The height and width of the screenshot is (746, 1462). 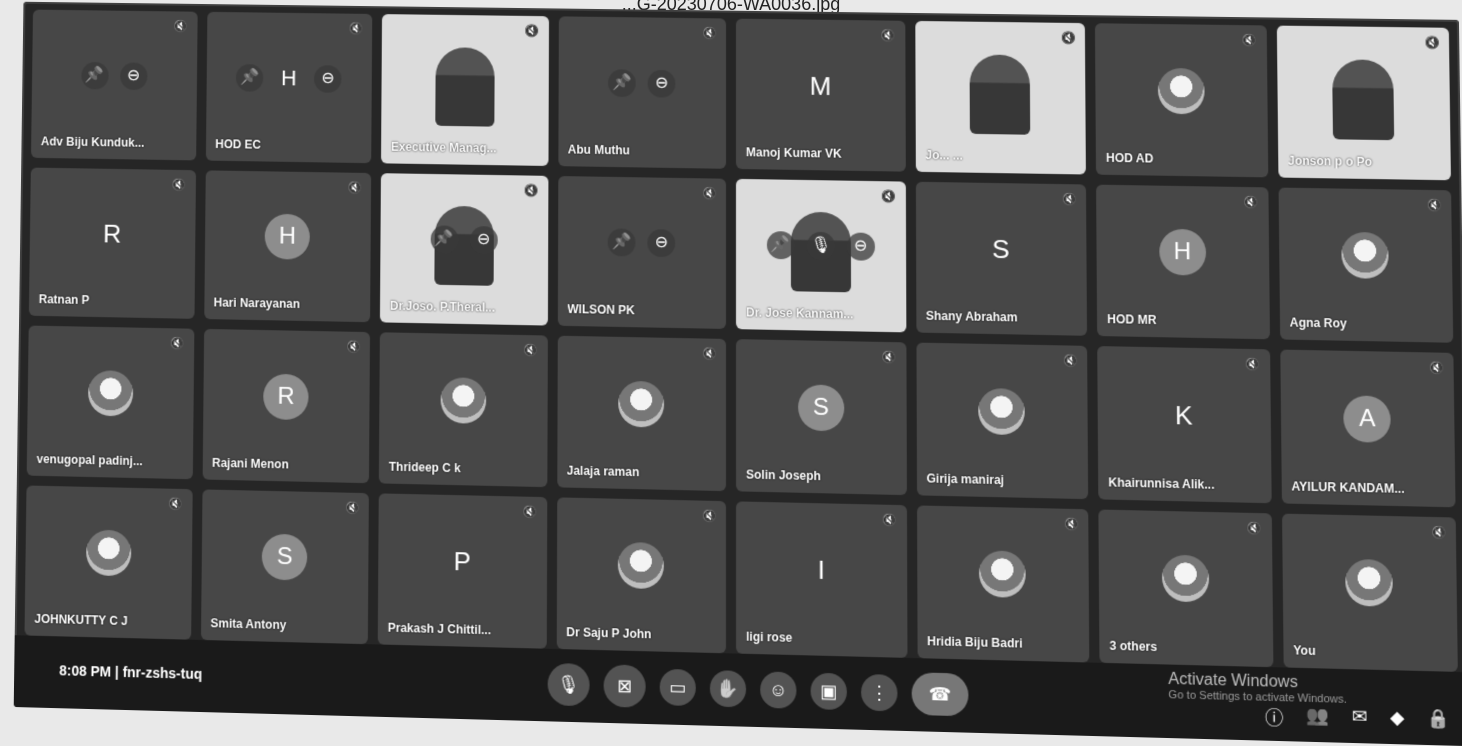 What do you see at coordinates (1317, 718) in the screenshot?
I see `people-button: 👥` at bounding box center [1317, 718].